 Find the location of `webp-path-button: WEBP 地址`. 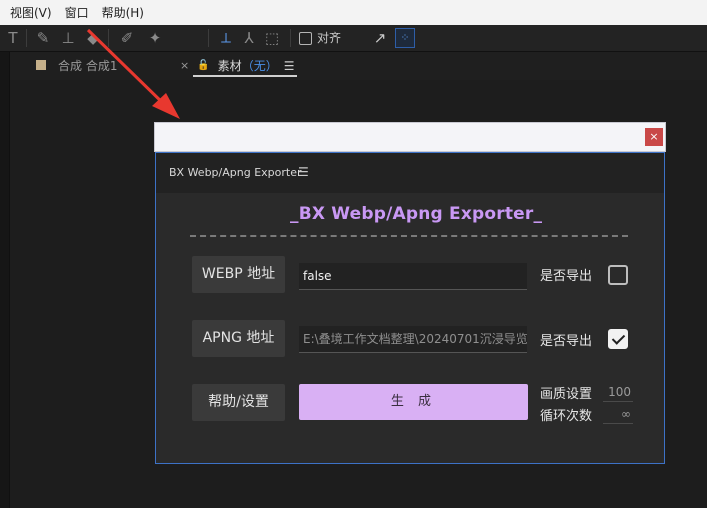

webp-path-button: WEBP 地址 is located at coordinates (238, 274).